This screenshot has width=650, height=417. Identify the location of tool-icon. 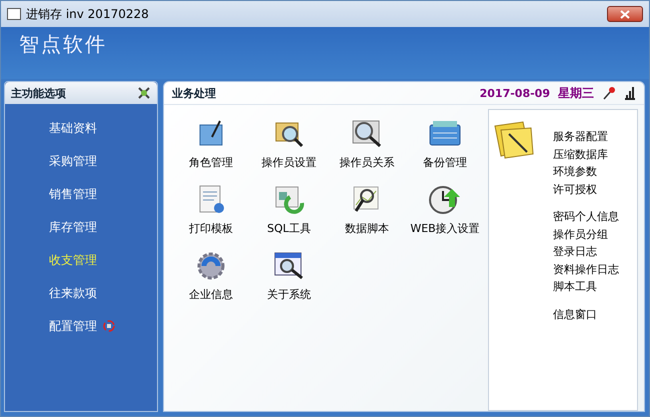
(445, 199).